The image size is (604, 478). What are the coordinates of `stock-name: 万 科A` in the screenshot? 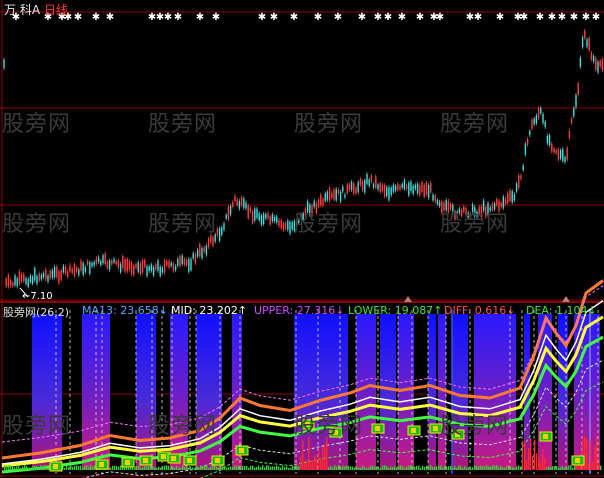 It's located at (22, 10).